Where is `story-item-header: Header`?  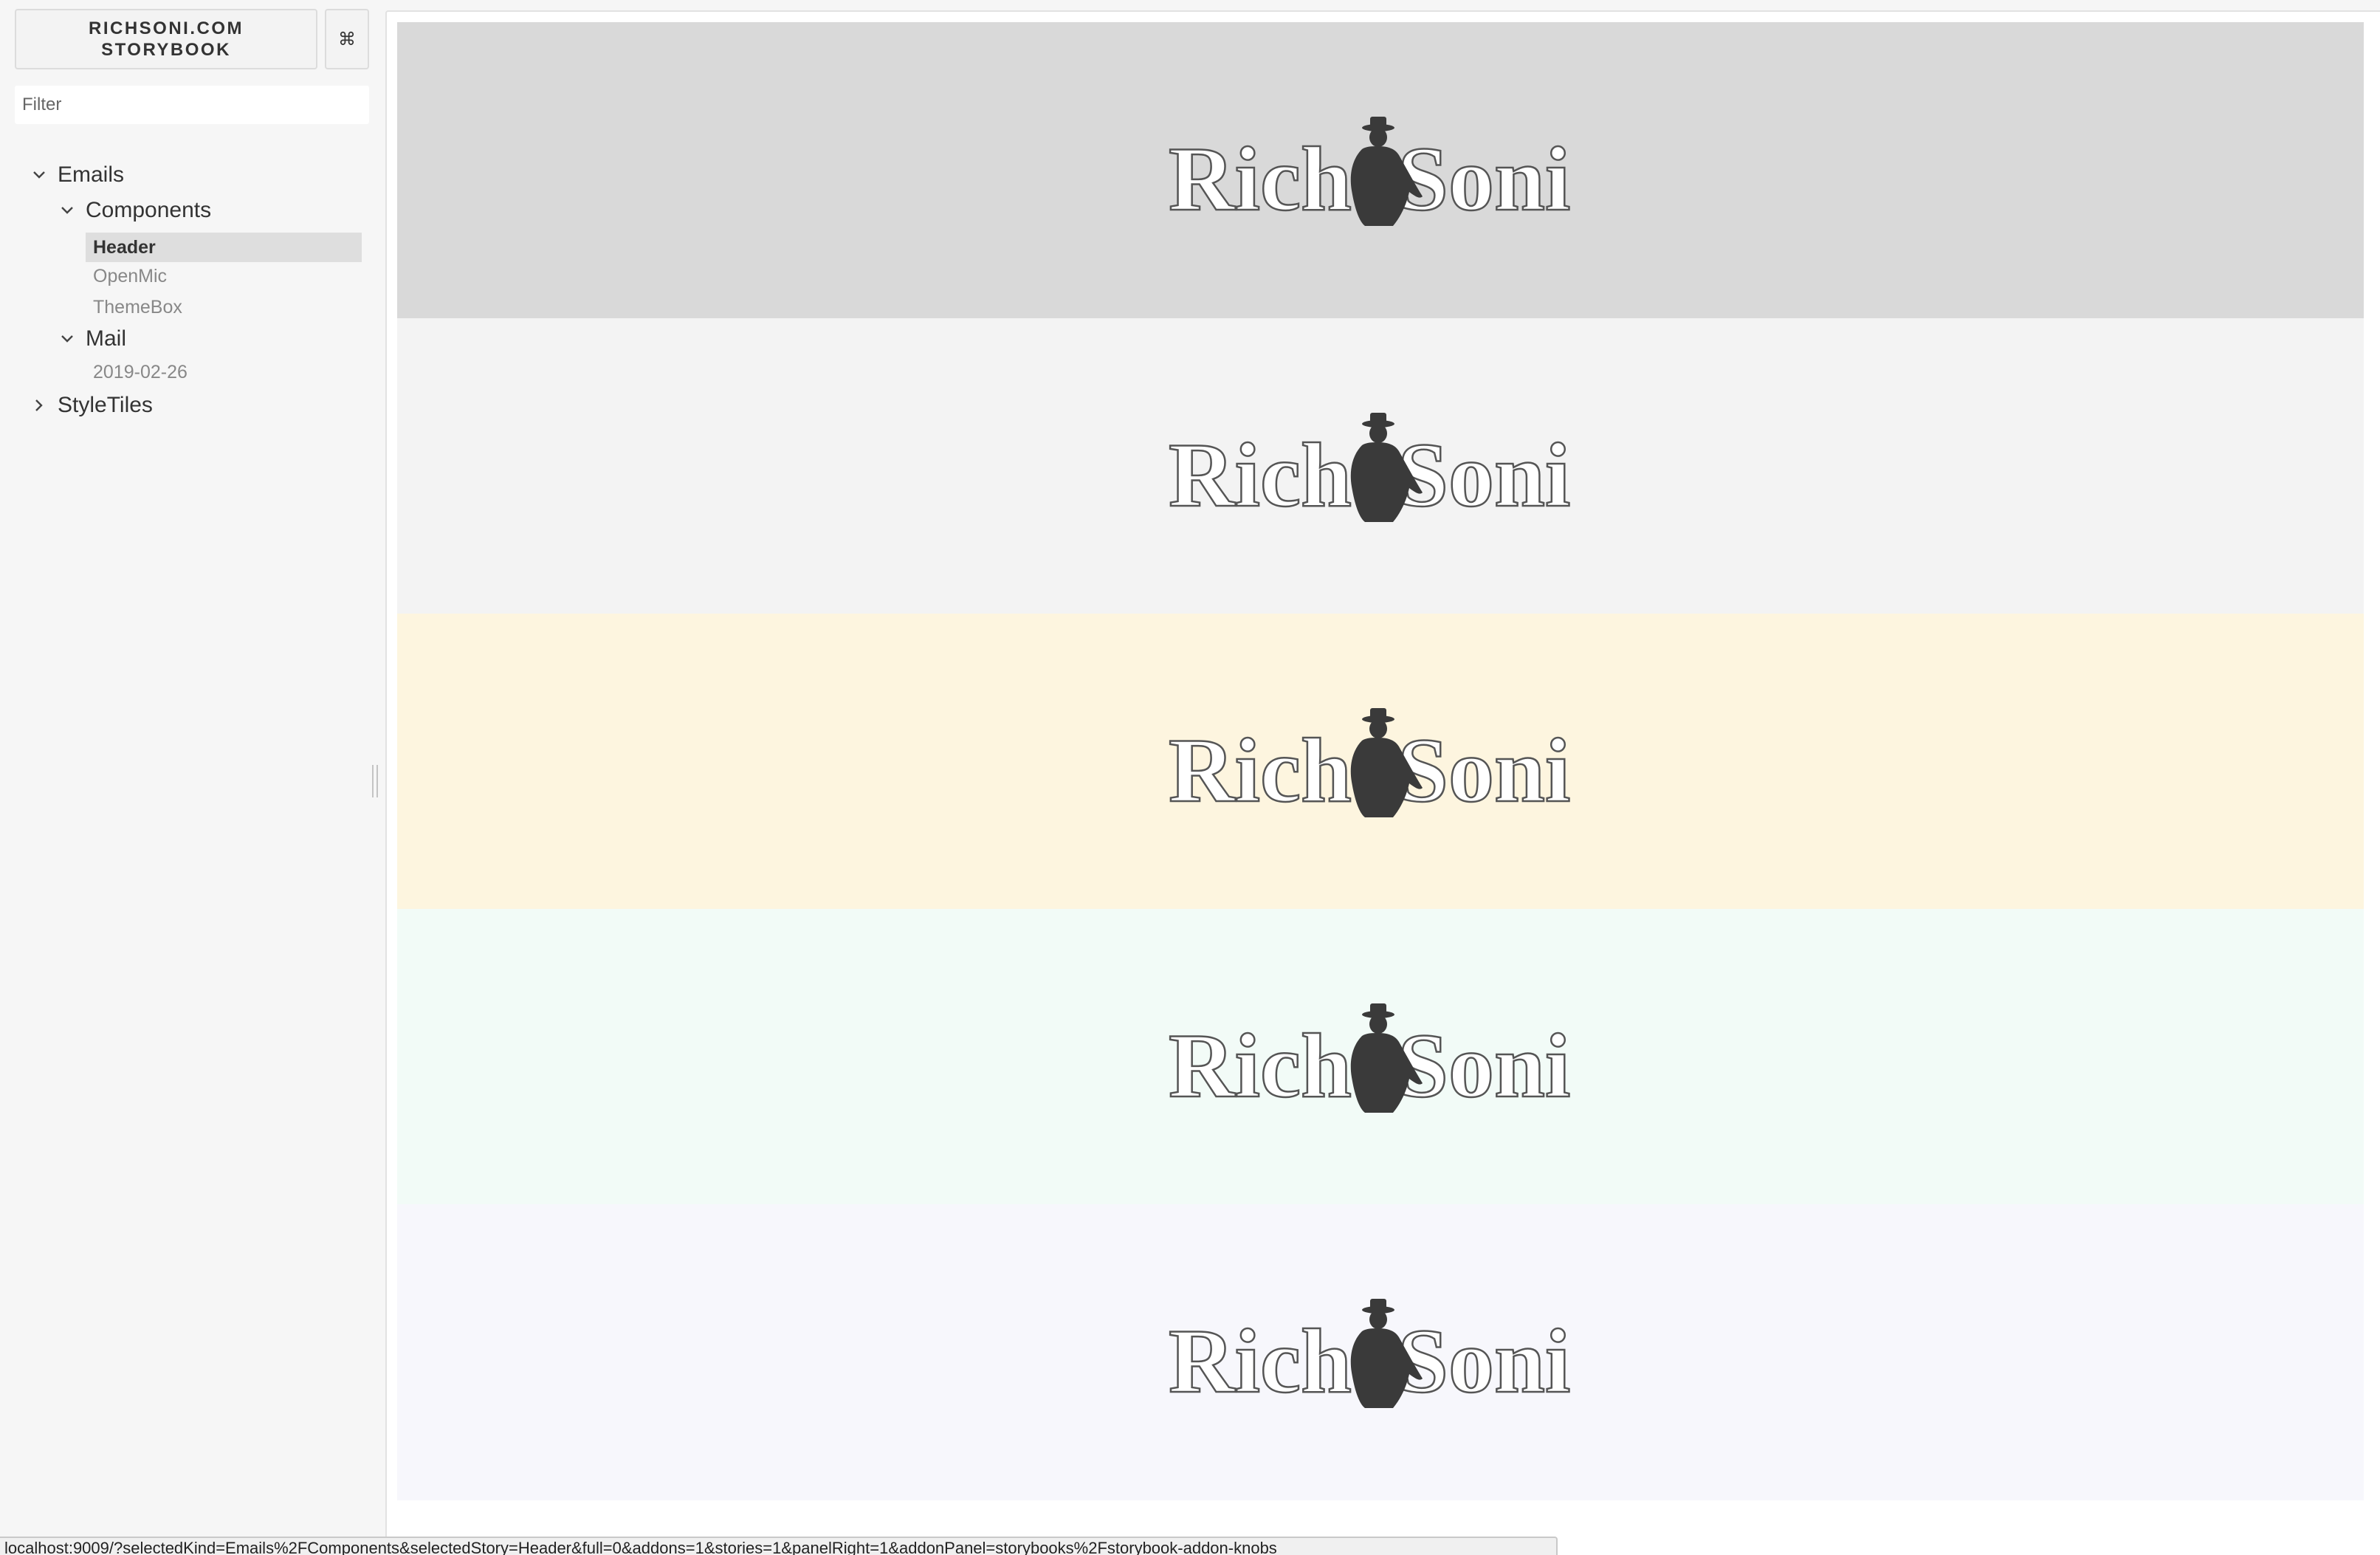
story-item-header: Header is located at coordinates (224, 248).